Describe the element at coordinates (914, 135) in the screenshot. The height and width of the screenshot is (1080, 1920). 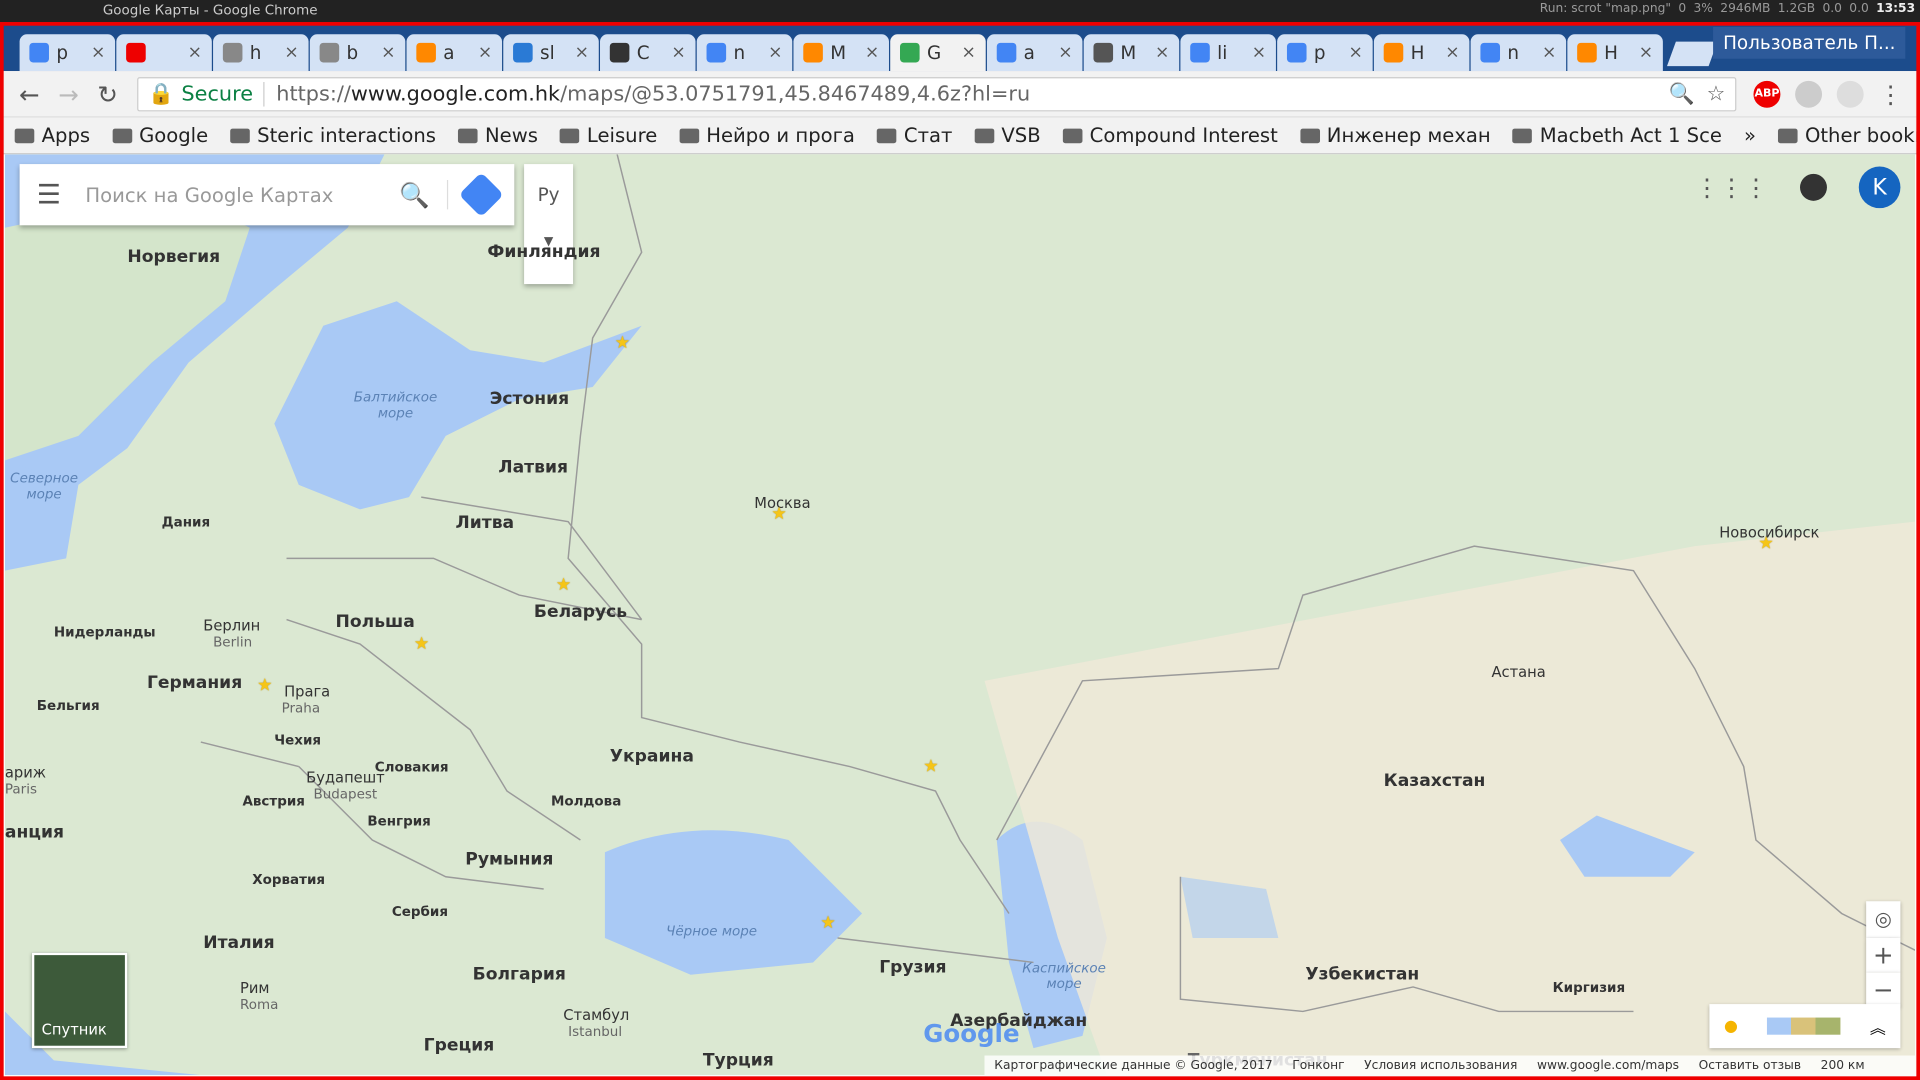
I see `bookmark-item: Стат` at that location.